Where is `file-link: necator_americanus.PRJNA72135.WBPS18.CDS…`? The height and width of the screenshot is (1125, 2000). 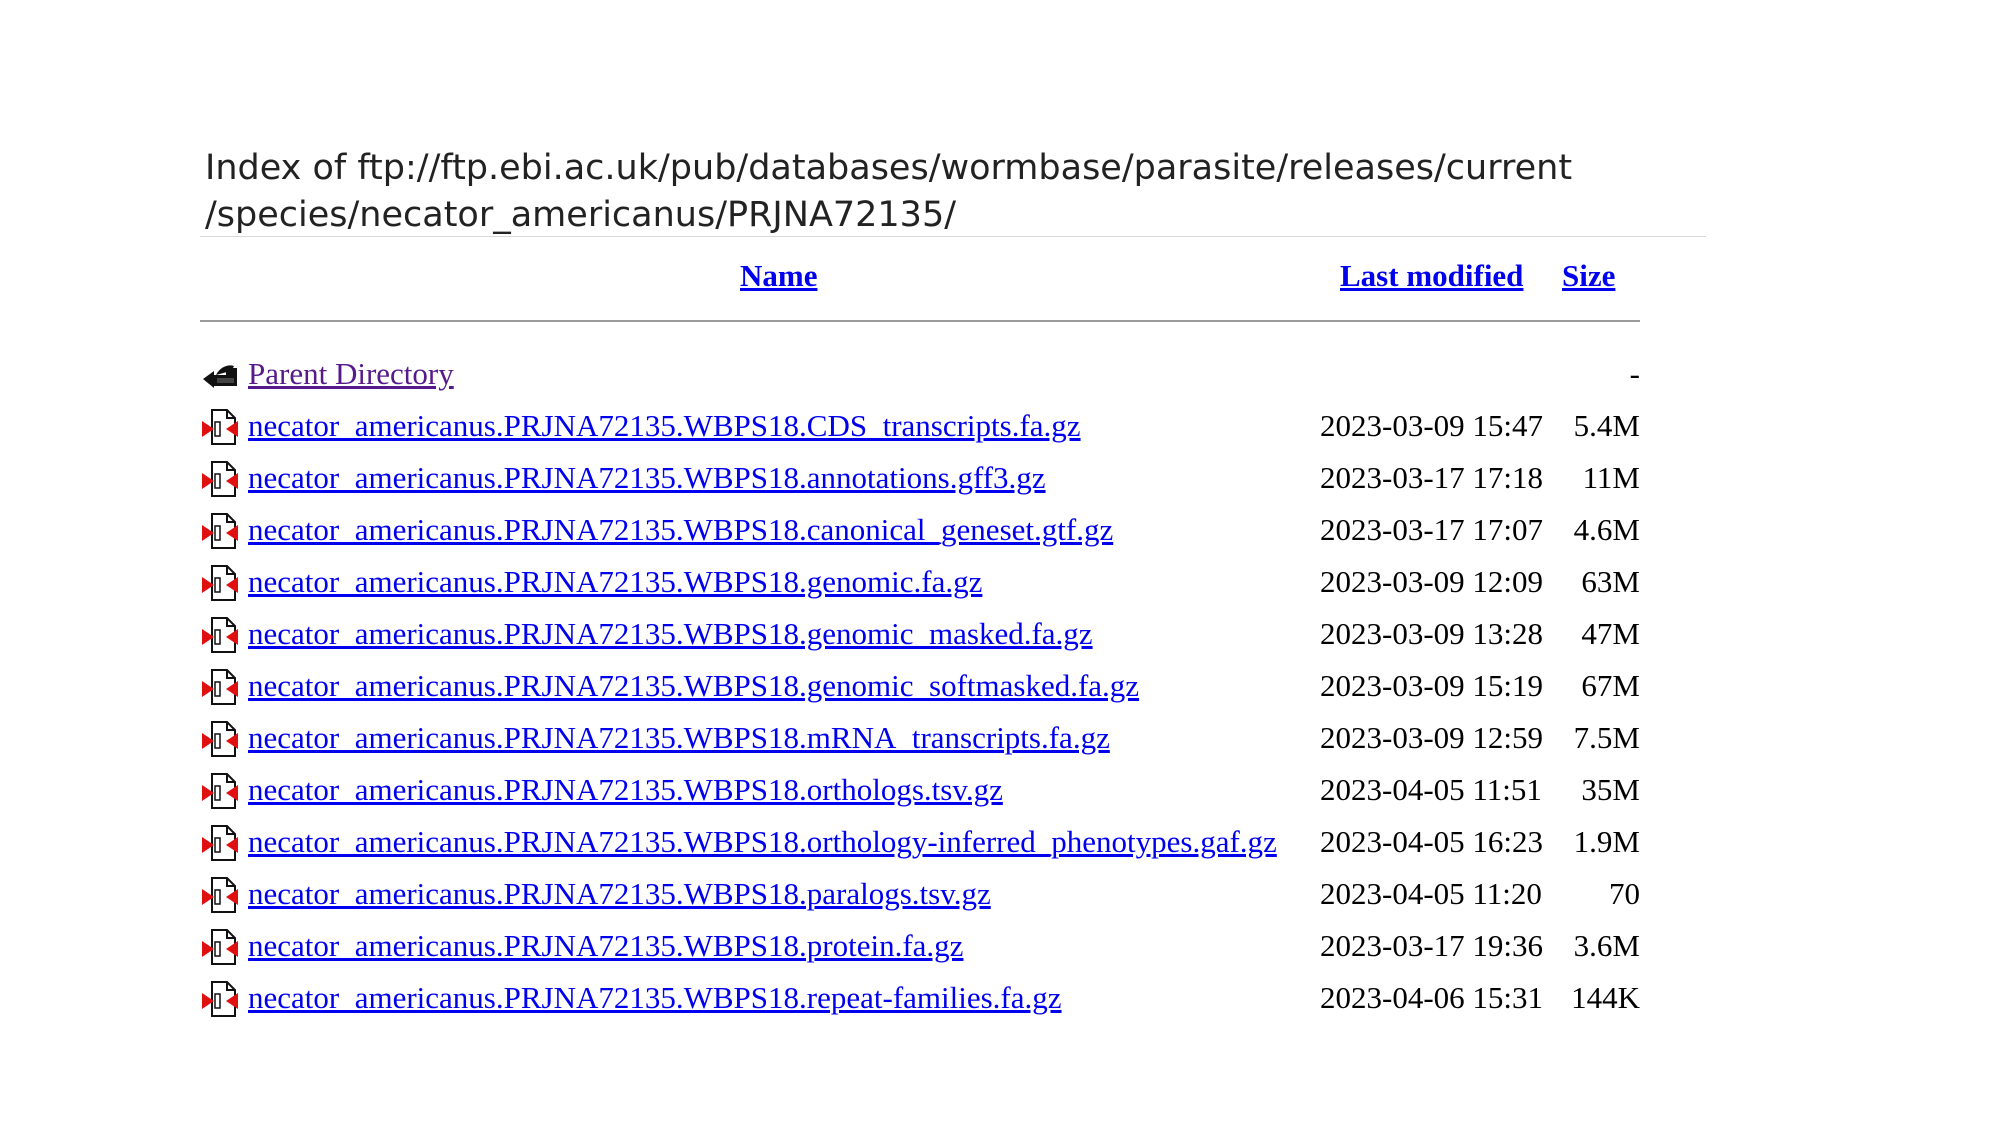
file-link: necator_americanus.PRJNA72135.WBPS18.CDS… is located at coordinates (664, 426).